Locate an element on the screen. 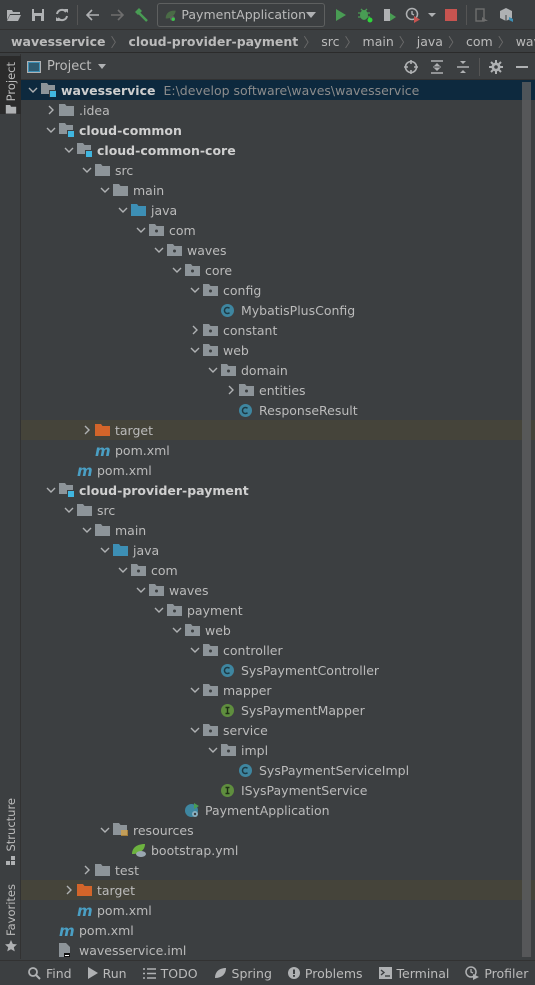 The image size is (535, 985). back-icon is located at coordinates (93, 15).